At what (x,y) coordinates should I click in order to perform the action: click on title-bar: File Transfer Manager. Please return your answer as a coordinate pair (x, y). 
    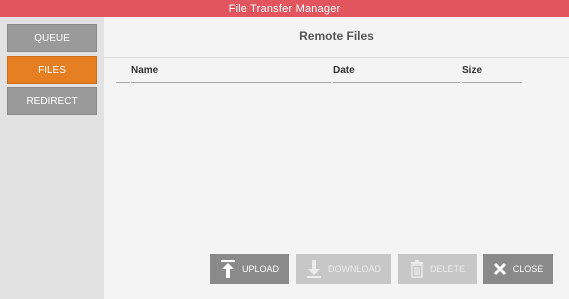
    Looking at the image, I should click on (284, 8).